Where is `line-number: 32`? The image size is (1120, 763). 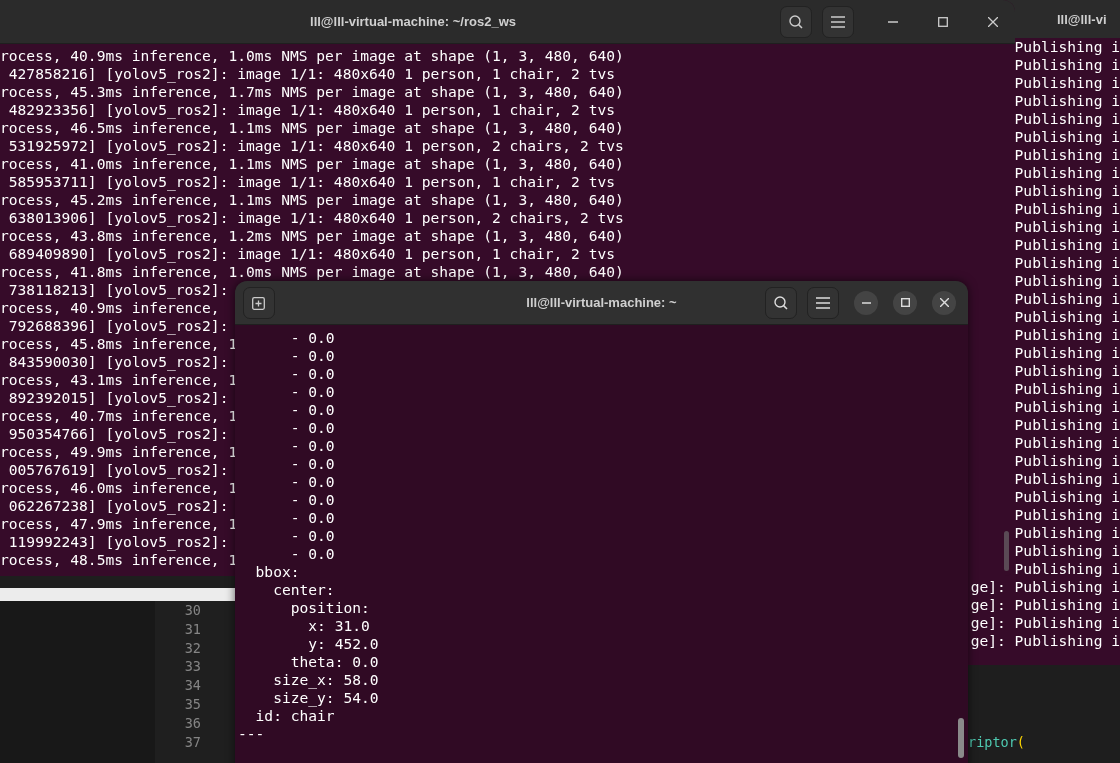 line-number: 32 is located at coordinates (192, 647).